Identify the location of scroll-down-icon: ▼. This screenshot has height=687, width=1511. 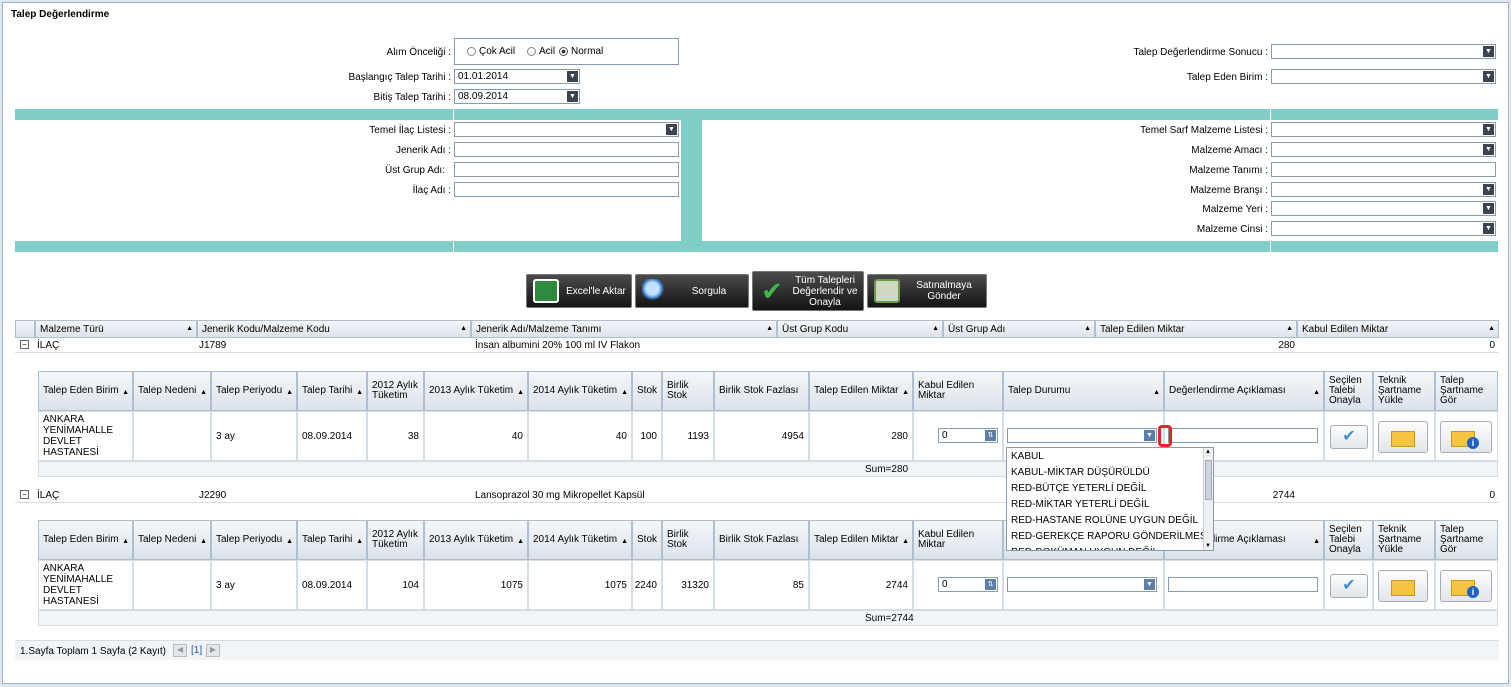
(1208, 546).